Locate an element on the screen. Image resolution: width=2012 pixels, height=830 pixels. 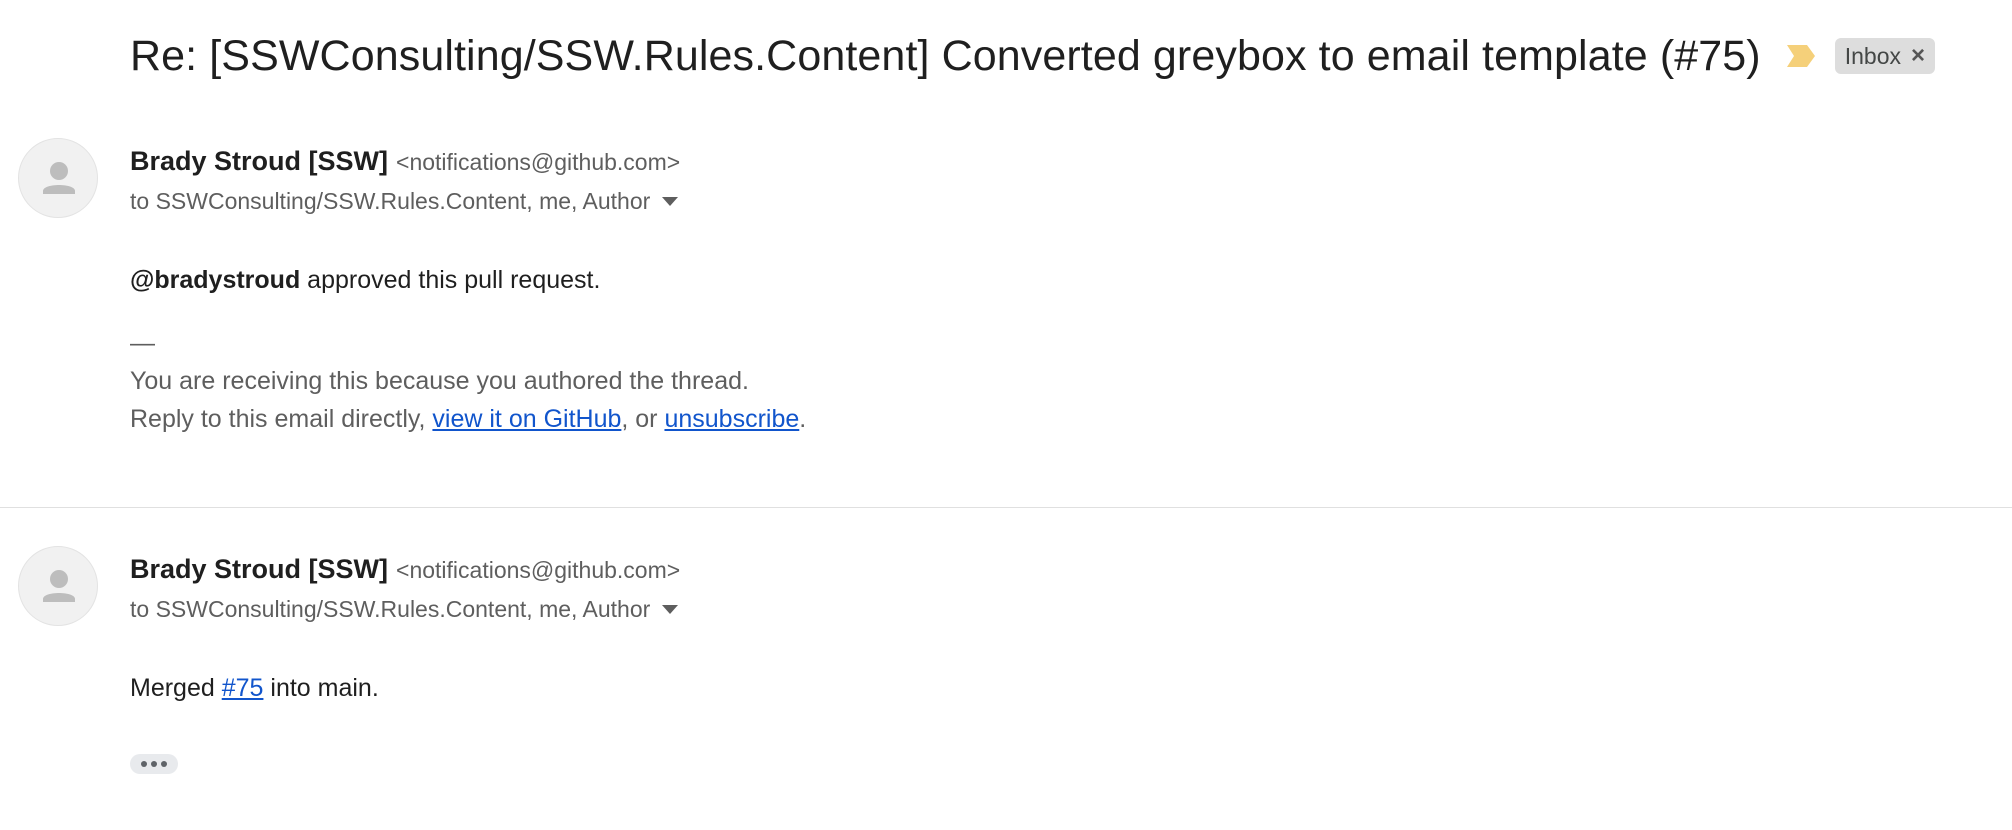
more-horizontal-icon is located at coordinates (154, 764).